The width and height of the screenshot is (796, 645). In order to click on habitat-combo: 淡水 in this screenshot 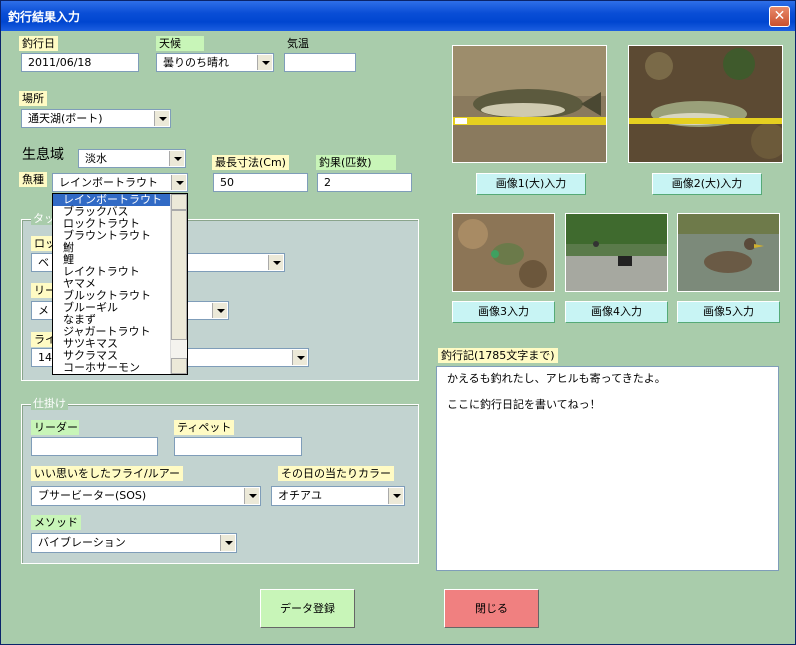, I will do `click(132, 158)`.